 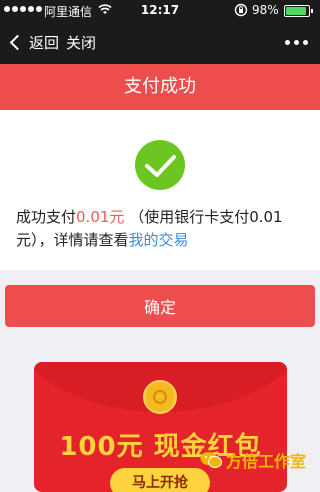 What do you see at coordinates (160, 42) in the screenshot?
I see `nav-bar: 返回 关闭` at bounding box center [160, 42].